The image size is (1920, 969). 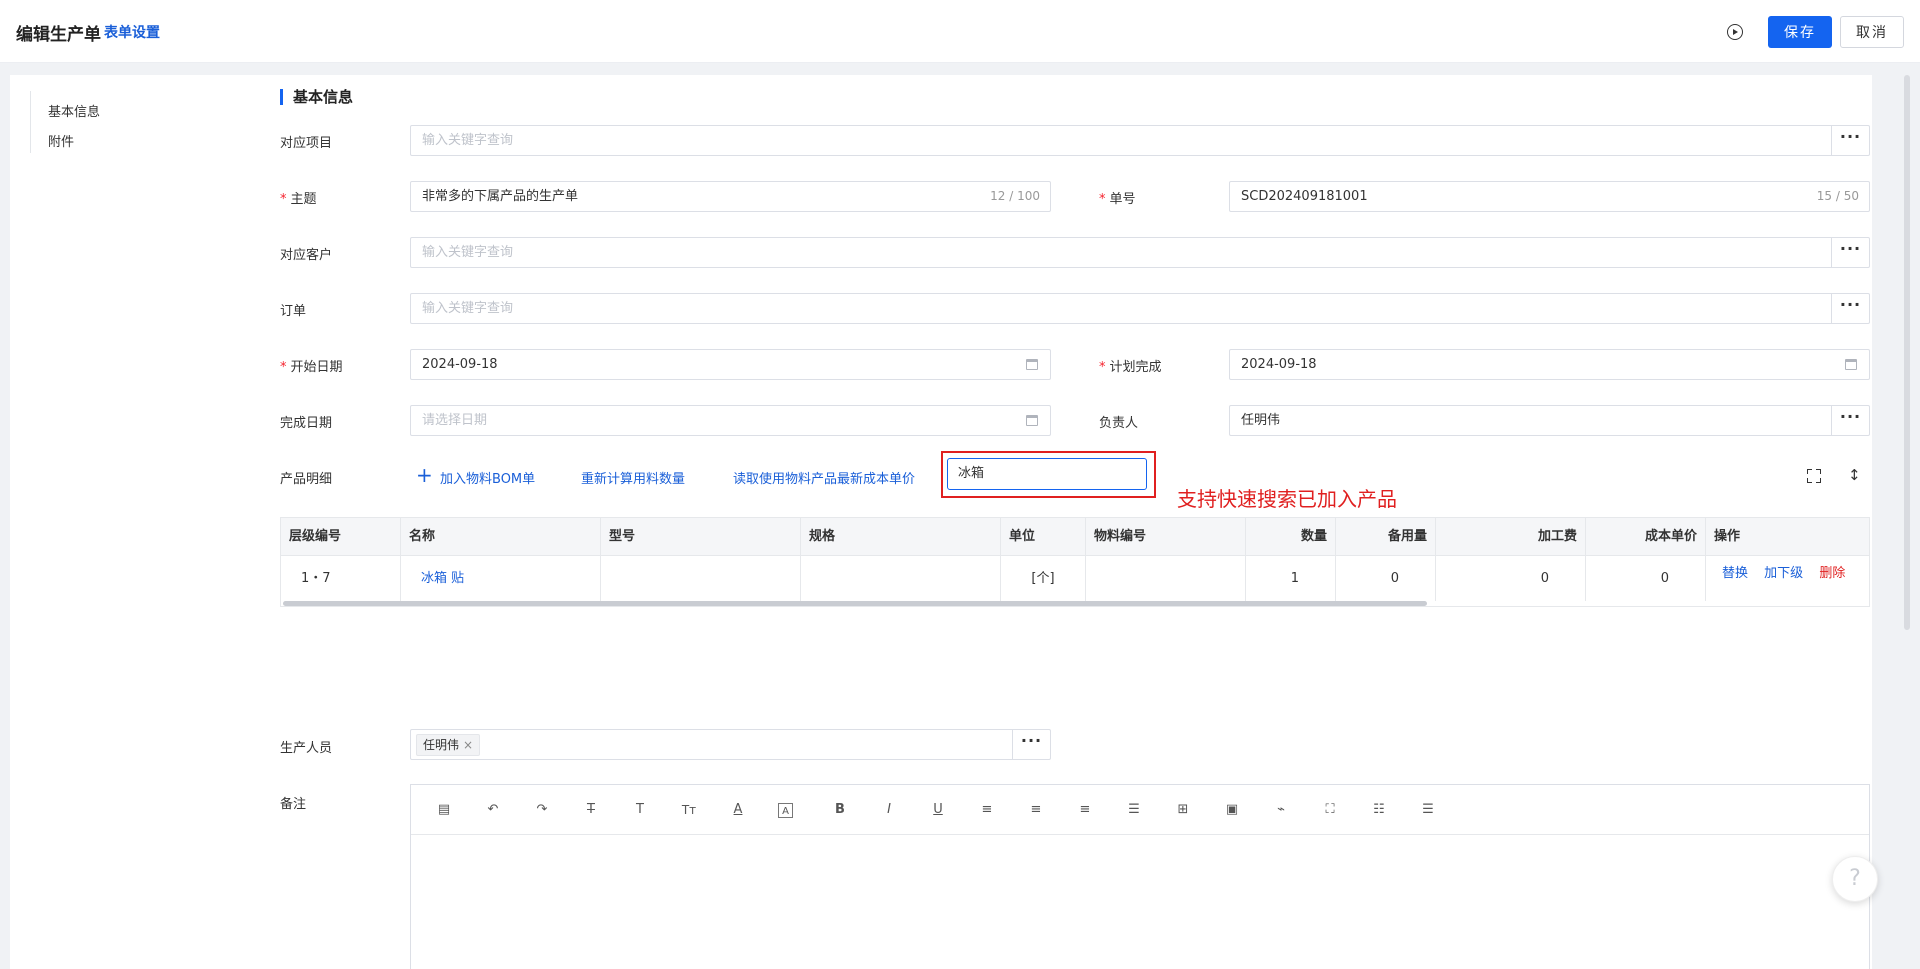 I want to click on align-left-icon: ≡, so click(x=987, y=810).